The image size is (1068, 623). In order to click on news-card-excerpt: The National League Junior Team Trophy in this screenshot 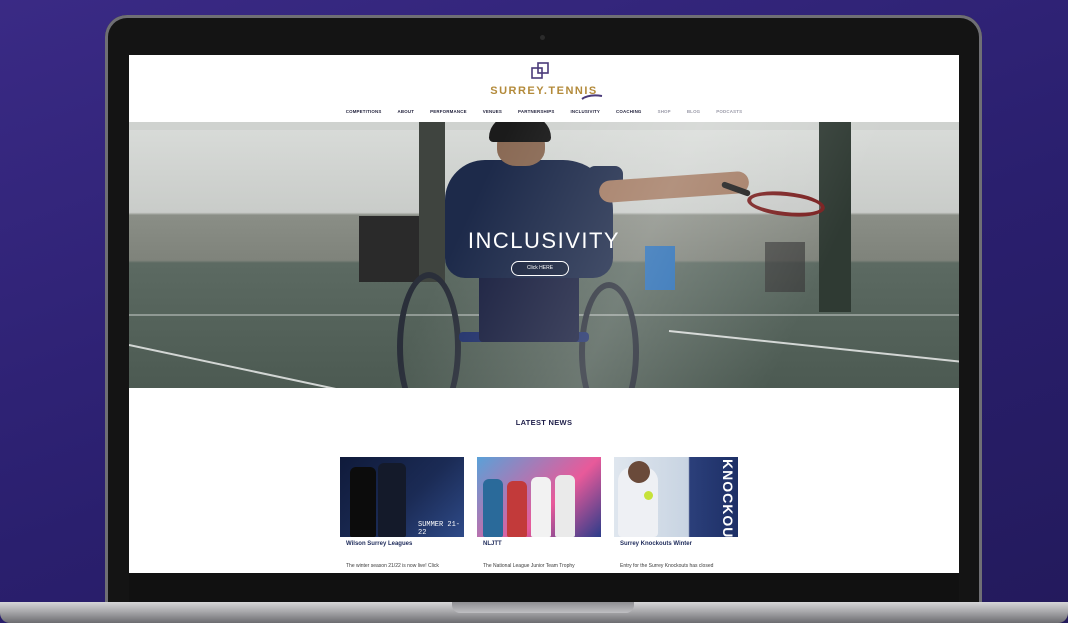, I will do `click(529, 566)`.